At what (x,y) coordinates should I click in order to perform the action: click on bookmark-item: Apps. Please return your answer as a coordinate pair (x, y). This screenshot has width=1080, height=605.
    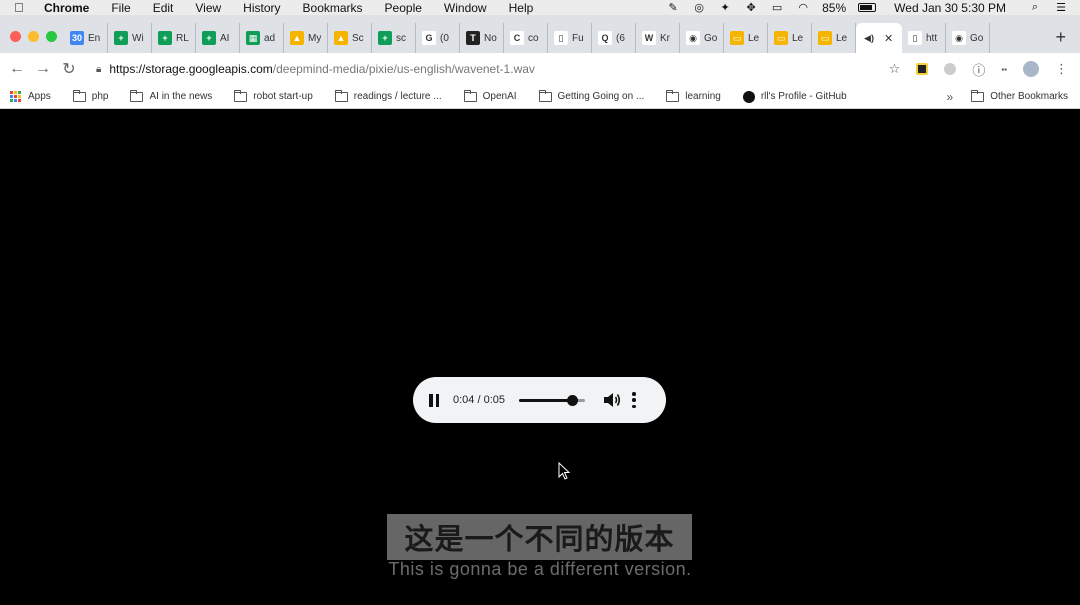
    Looking at the image, I should click on (30, 96).